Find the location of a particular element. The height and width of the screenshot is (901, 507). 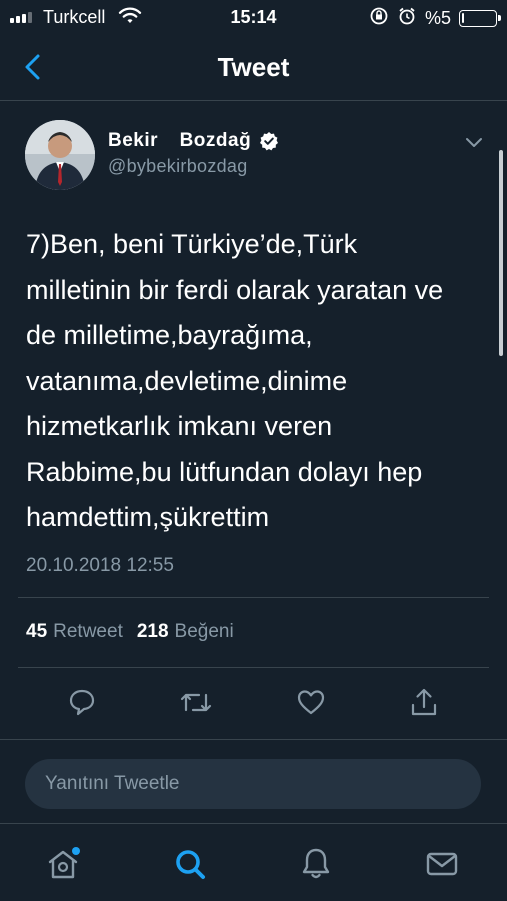

page-title: Tweet is located at coordinates (253, 67).